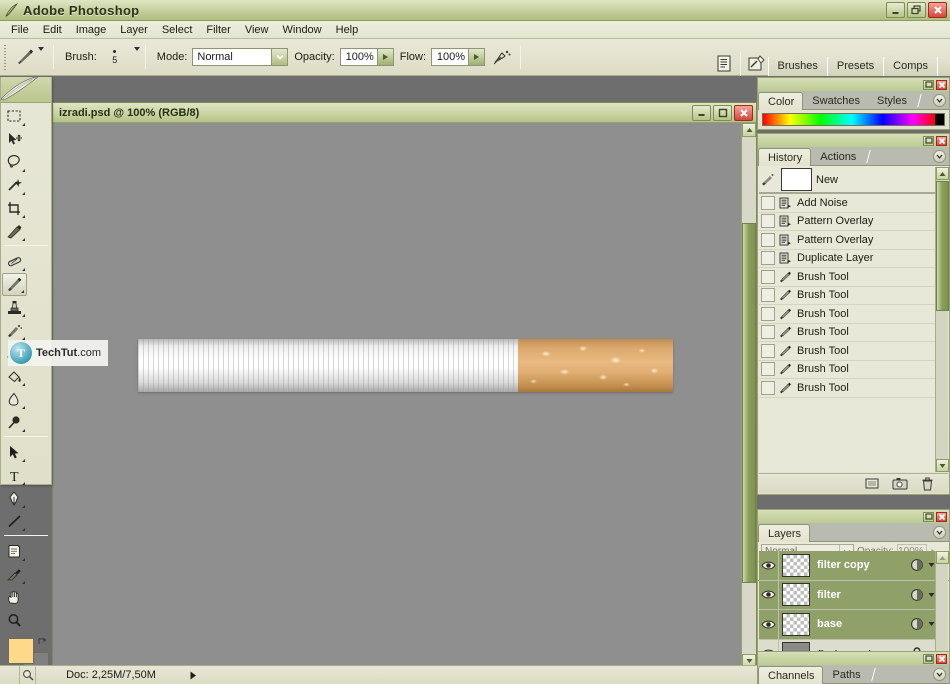  I want to click on status-more-icon, so click(193, 675).